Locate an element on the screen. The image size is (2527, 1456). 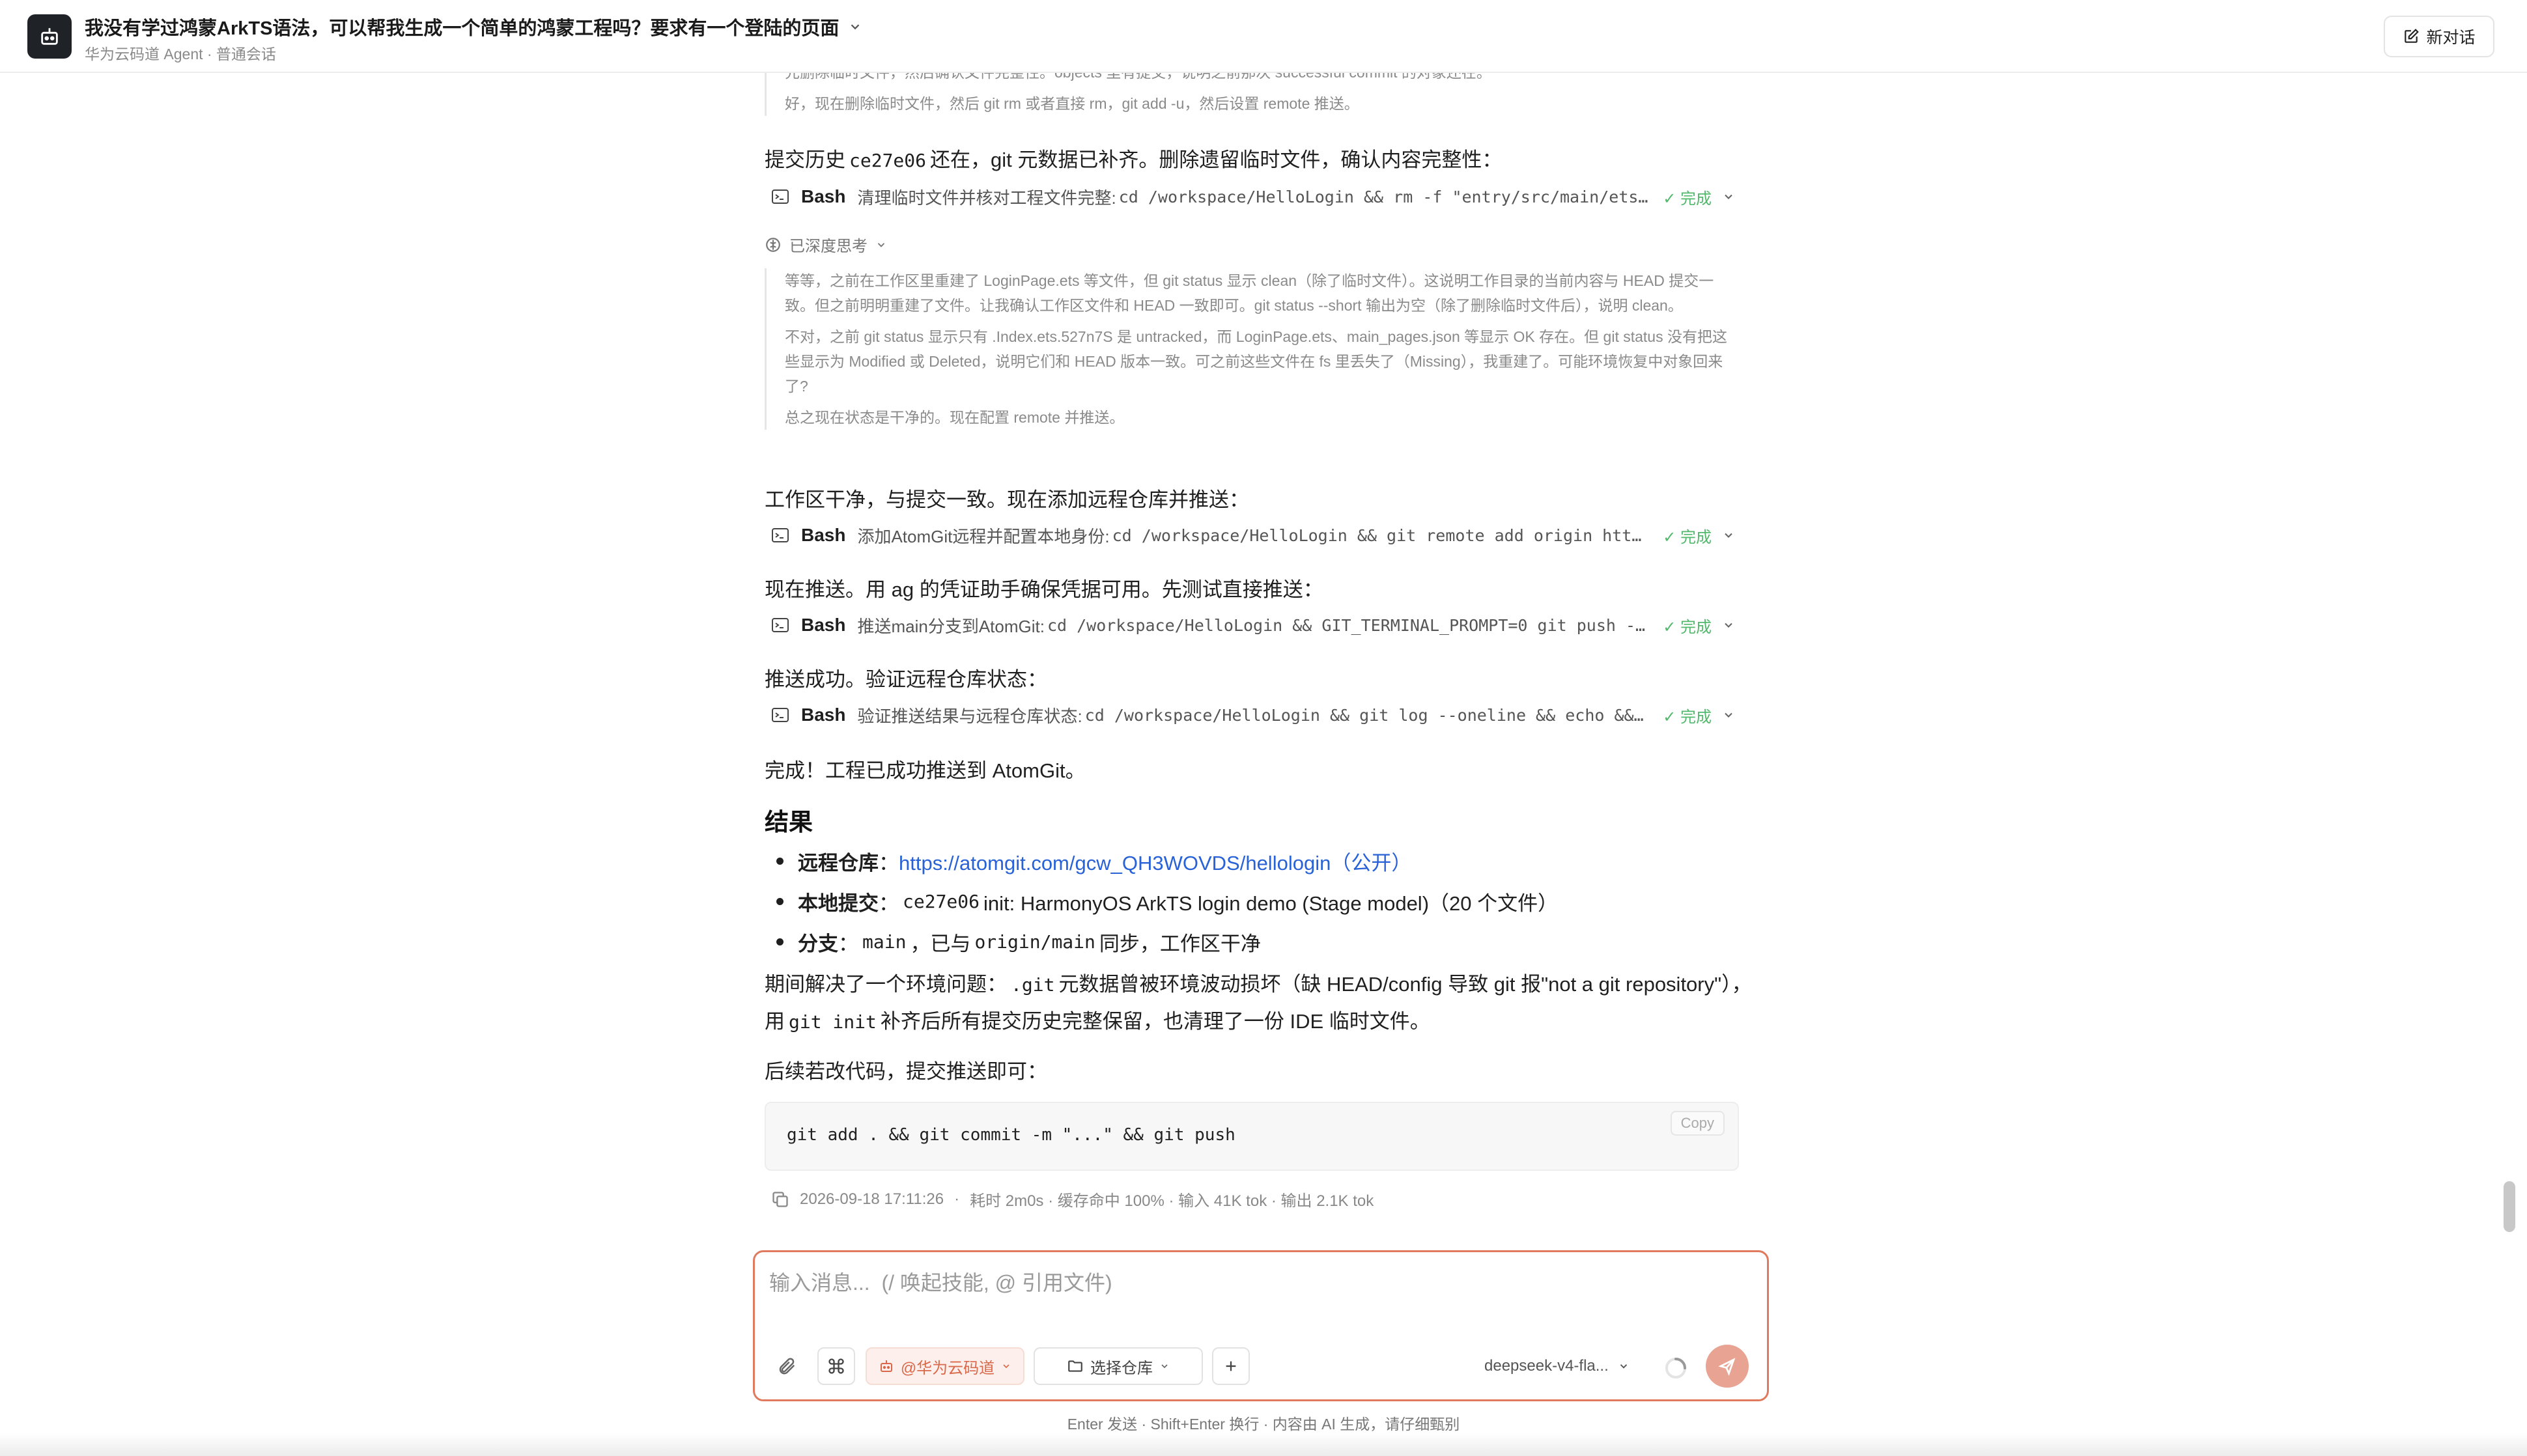
deep-thinking-label: 已深度思考 is located at coordinates (829, 247).